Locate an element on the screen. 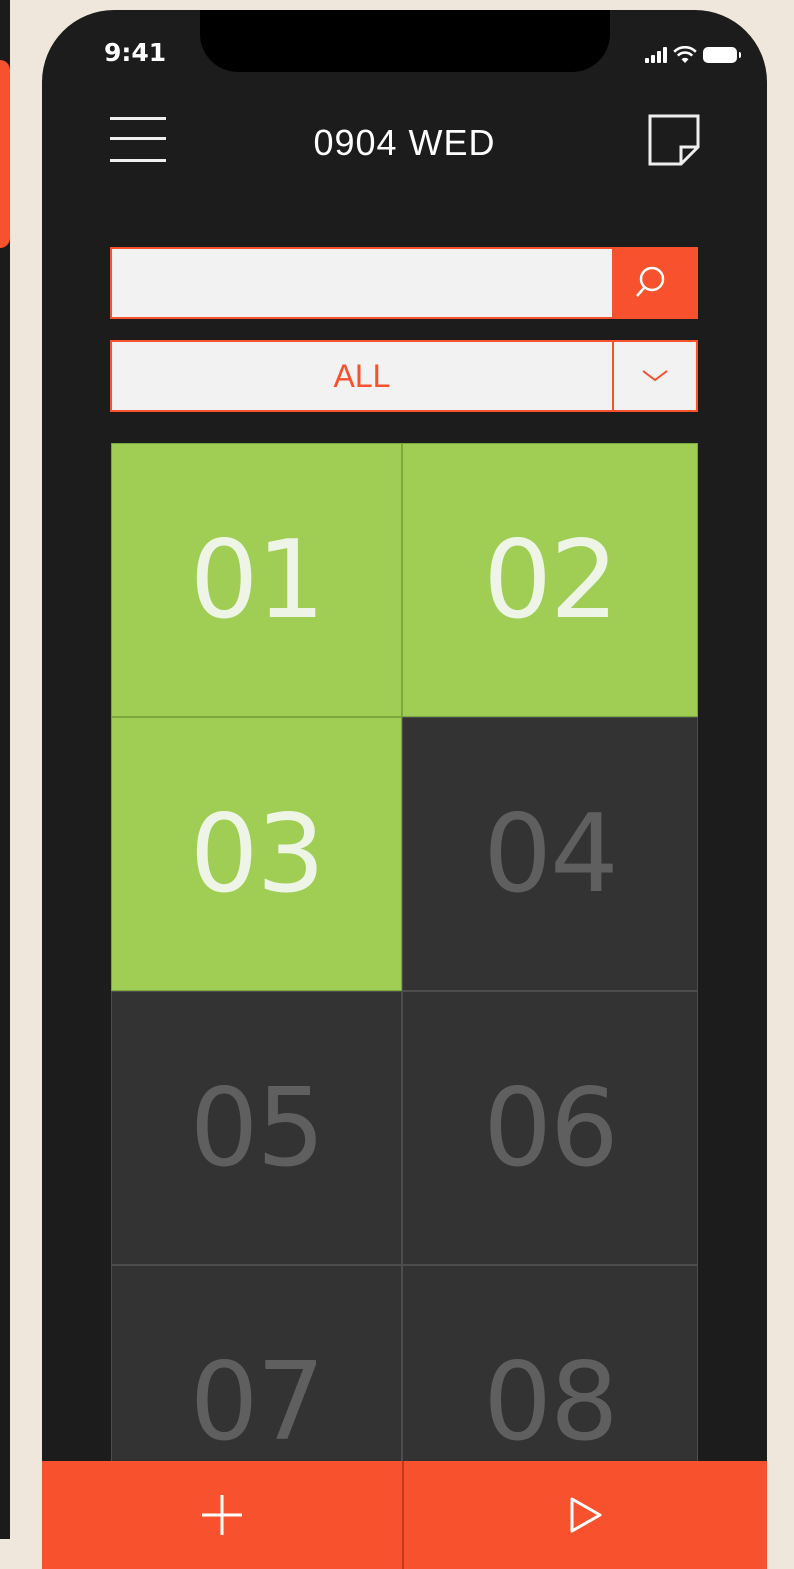  status-time: 9:41 is located at coordinates (135, 52).